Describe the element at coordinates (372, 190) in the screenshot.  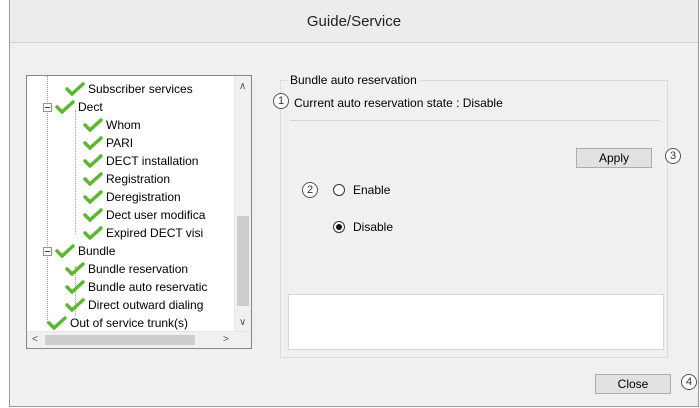
I see `radio-label: Enable` at that location.